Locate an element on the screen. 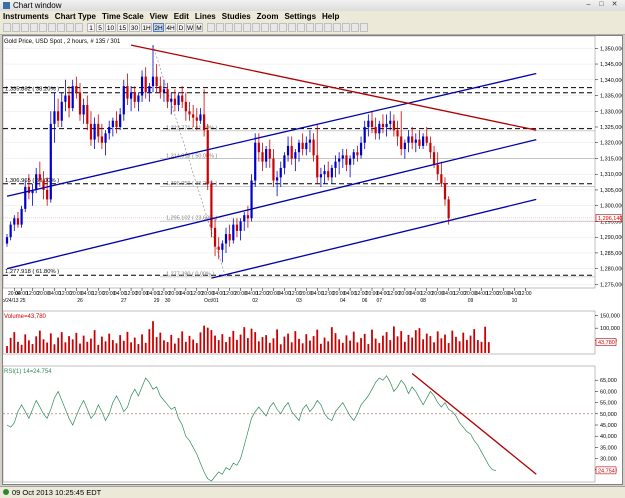 This screenshot has width=625, height=498. menu-settings: Settings is located at coordinates (300, 16).